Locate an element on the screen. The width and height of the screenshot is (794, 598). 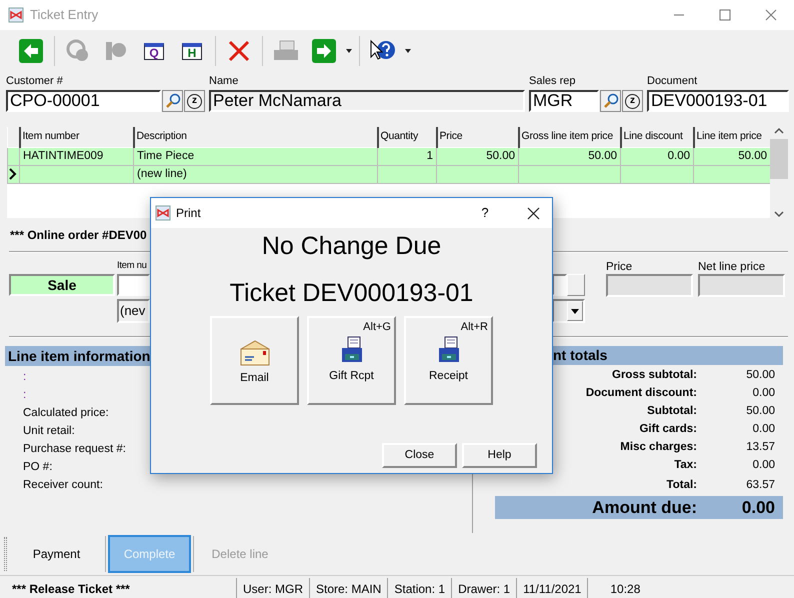
print-button: Alt+R Receipt is located at coordinates (448, 360).